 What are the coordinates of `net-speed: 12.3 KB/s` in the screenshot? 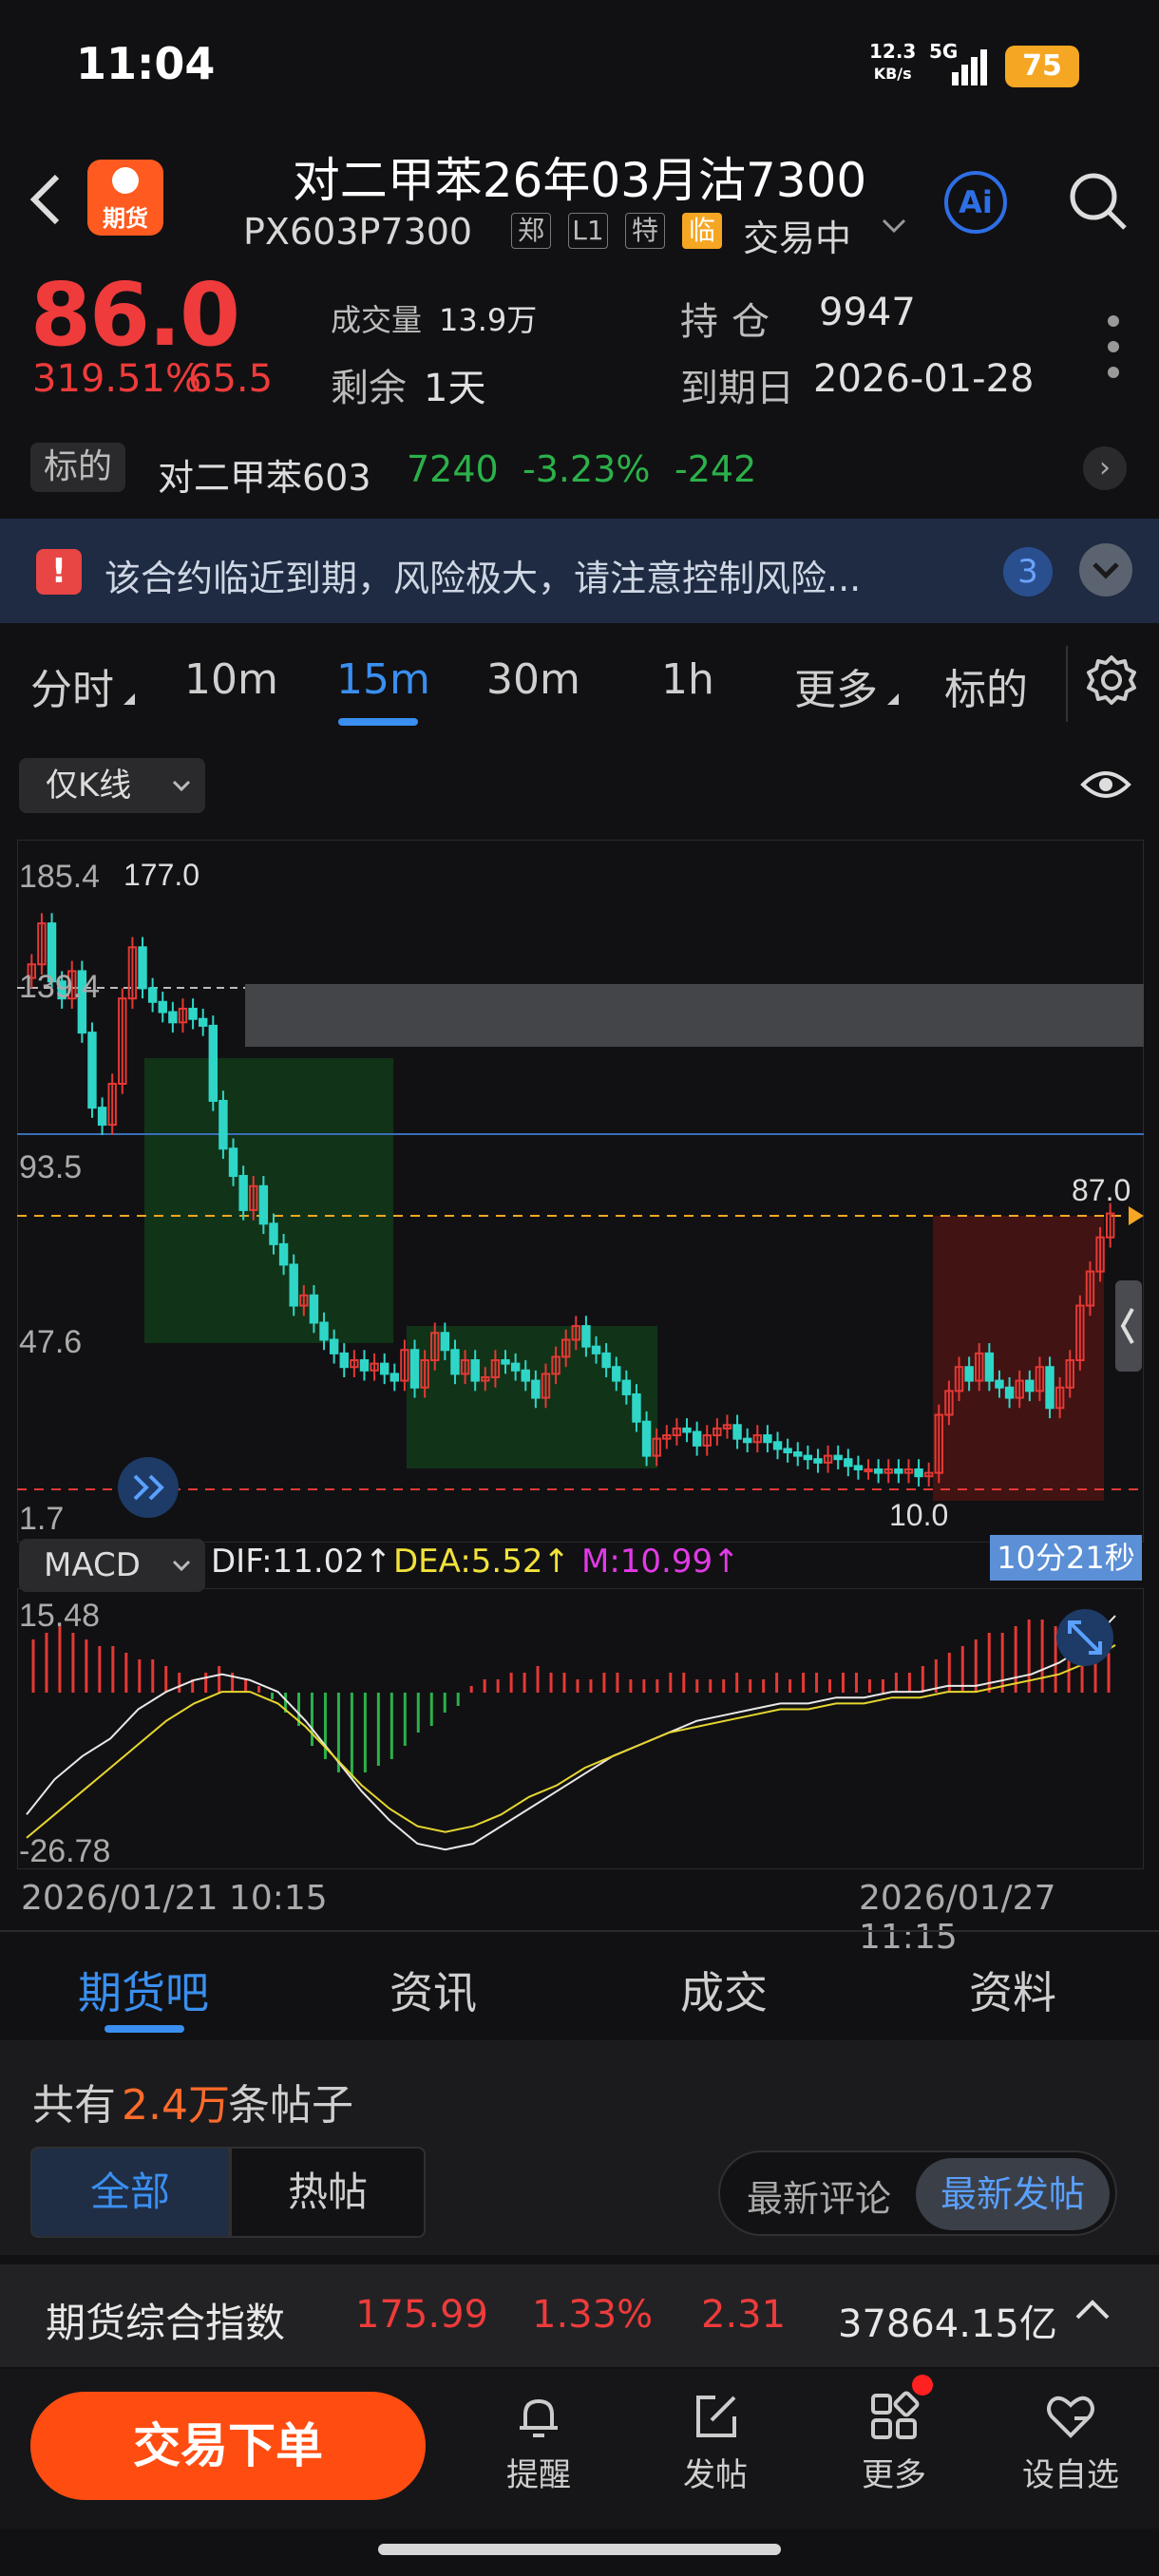 It's located at (892, 62).